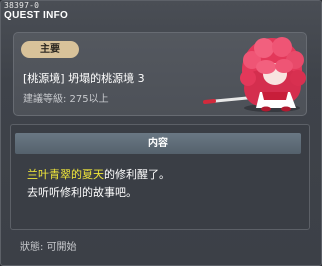  I want to click on quest-name: [桃源境] 坍塌的桃源境 3, so click(84, 78).